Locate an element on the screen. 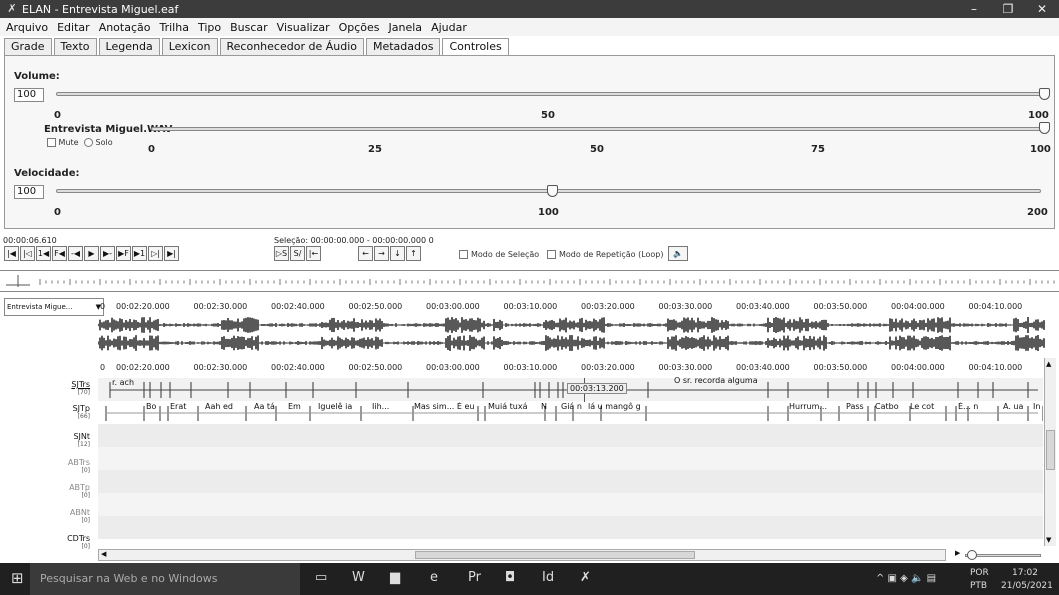  indesign-icon: Id is located at coordinates (548, 577).